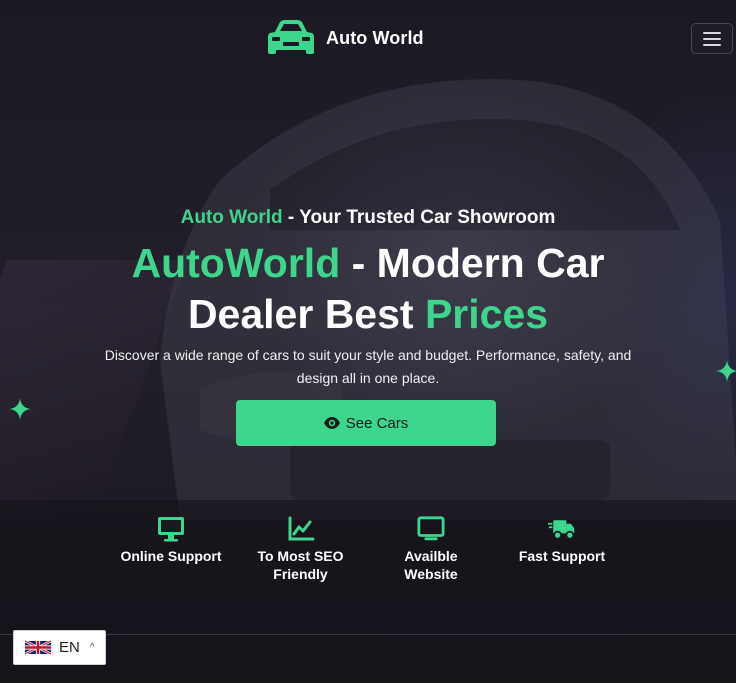 This screenshot has height=683, width=736. Describe the element at coordinates (171, 529) in the screenshot. I see `monitor-icon` at that location.